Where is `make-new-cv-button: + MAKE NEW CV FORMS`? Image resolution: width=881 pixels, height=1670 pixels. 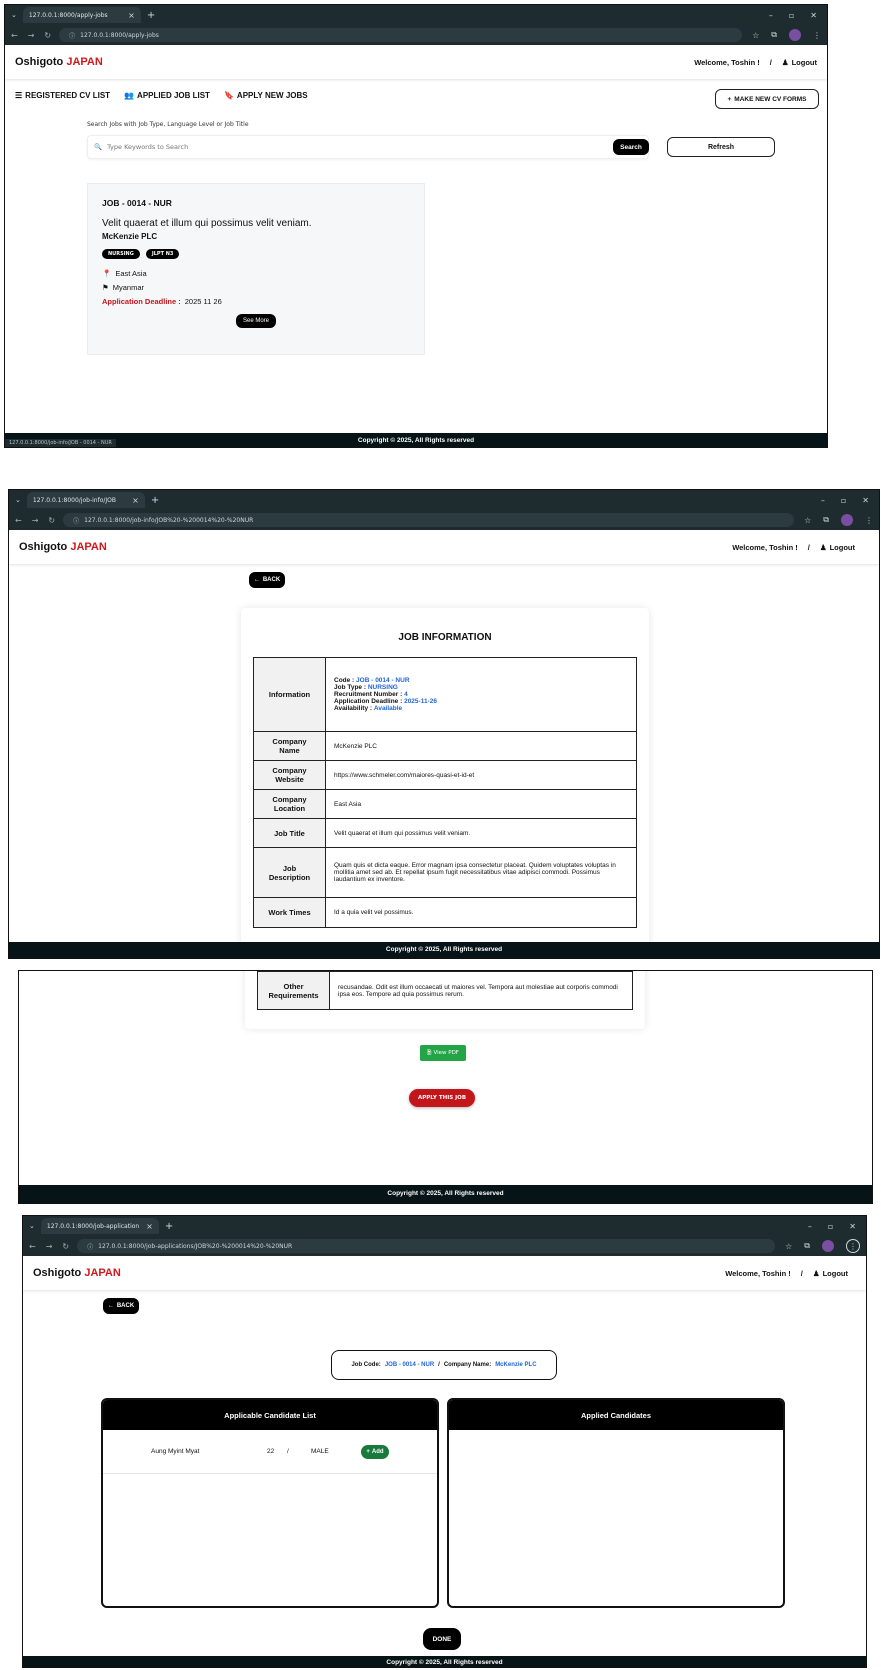 make-new-cv-button: + MAKE NEW CV FORMS is located at coordinates (767, 99).